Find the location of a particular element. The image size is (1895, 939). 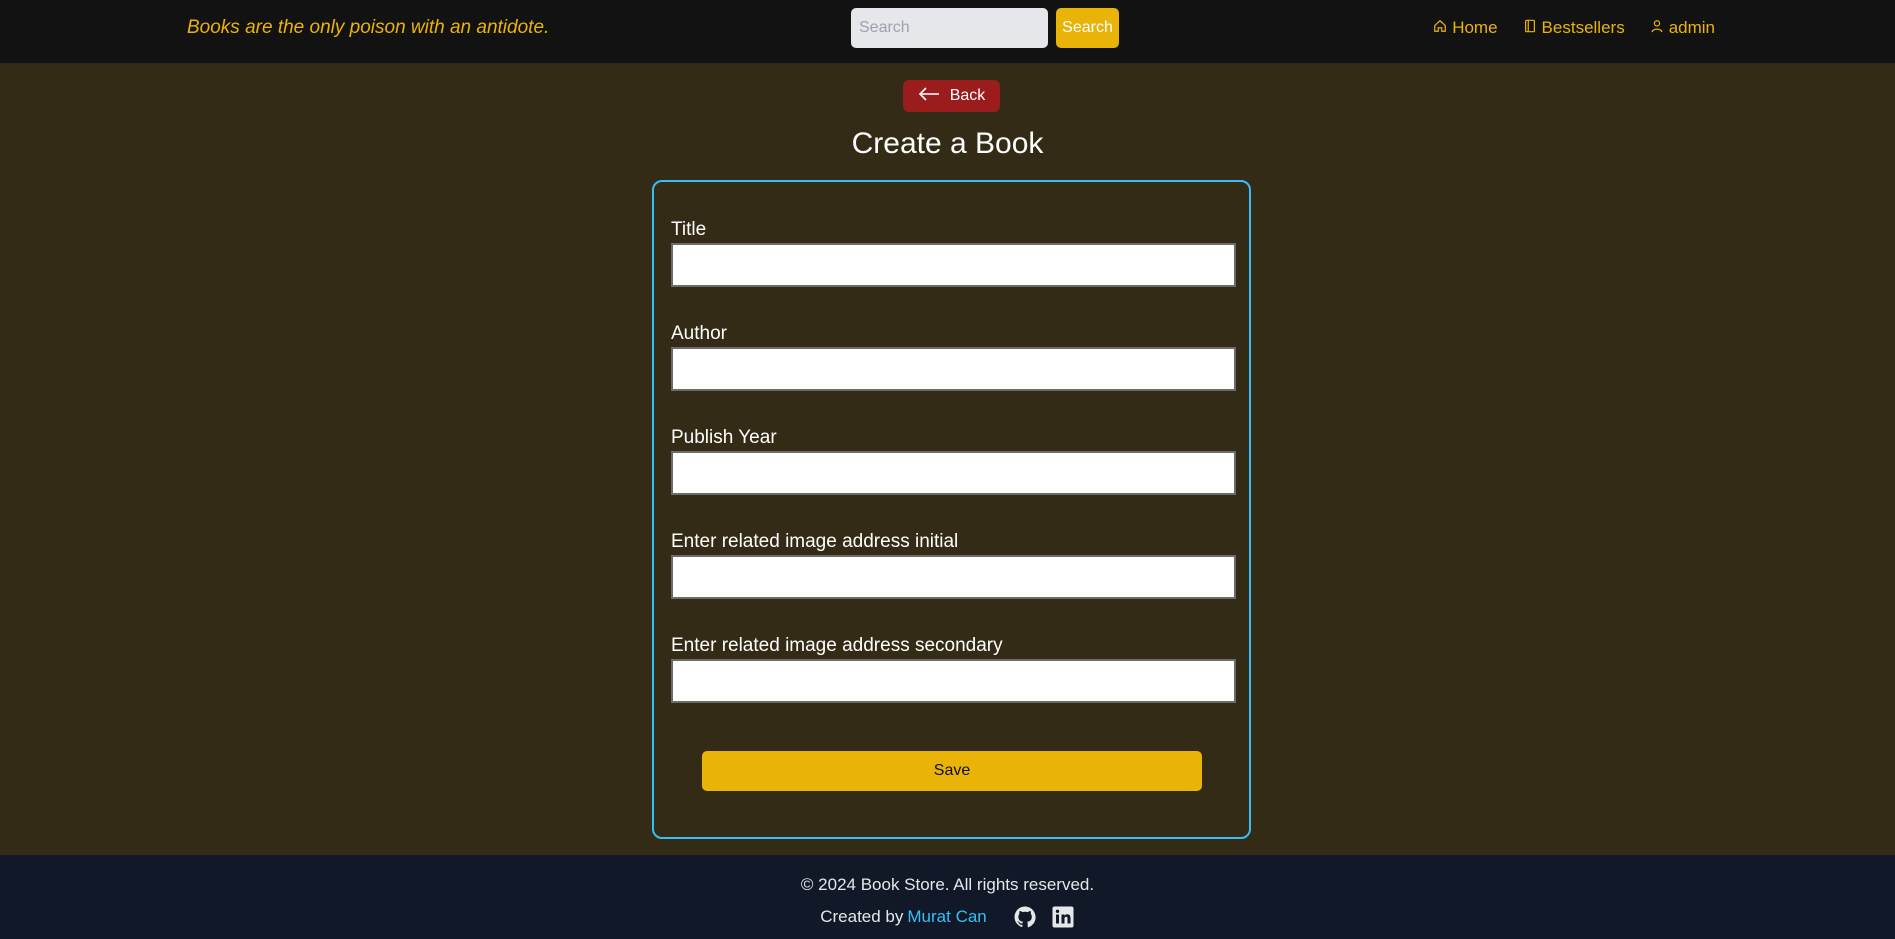

nav-bestsellers: Bestsellers is located at coordinates (1574, 28).